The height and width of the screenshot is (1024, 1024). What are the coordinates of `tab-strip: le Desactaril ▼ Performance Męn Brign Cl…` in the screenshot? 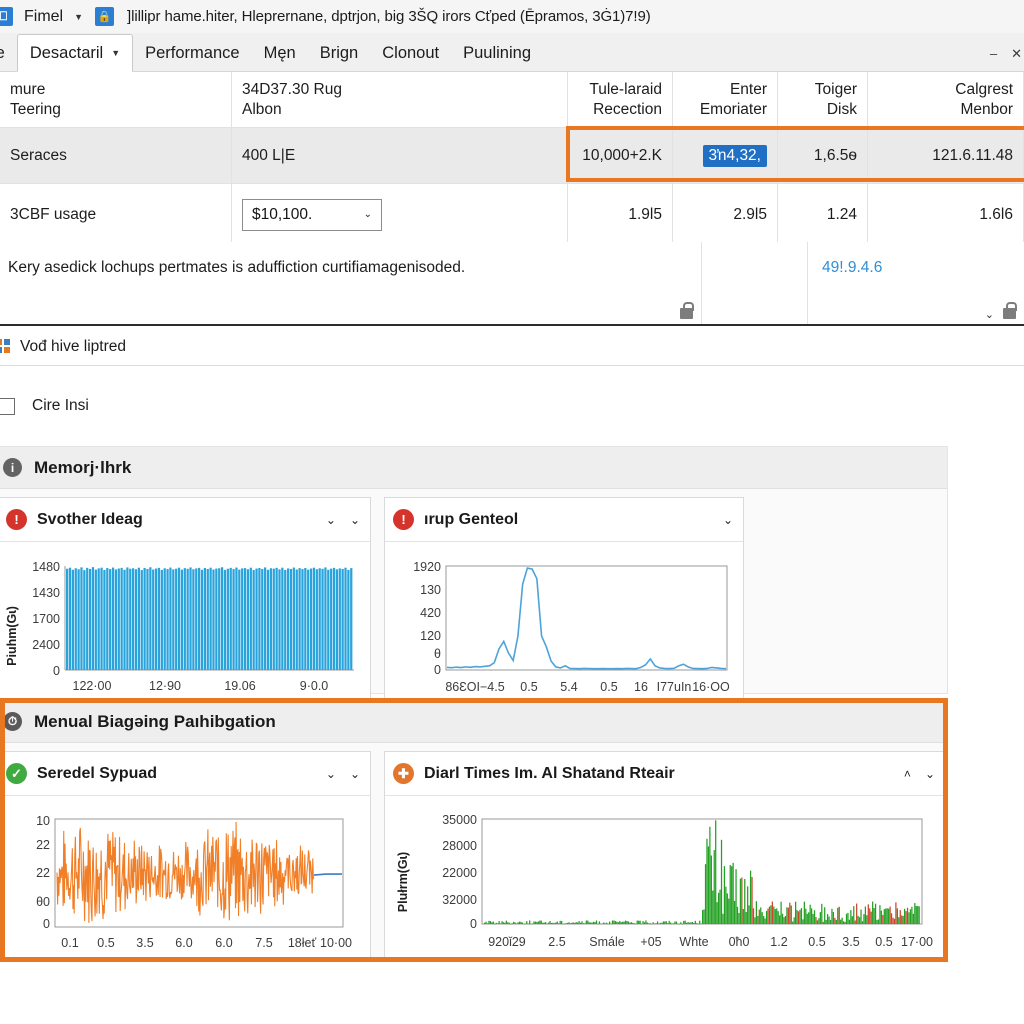 It's located at (512, 52).